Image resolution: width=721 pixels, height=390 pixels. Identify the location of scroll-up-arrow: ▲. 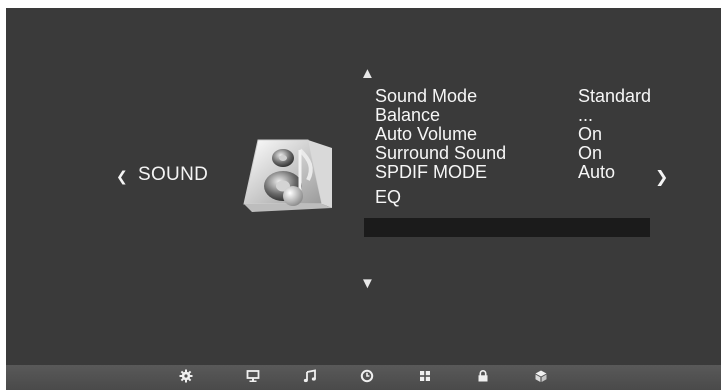
(367, 73).